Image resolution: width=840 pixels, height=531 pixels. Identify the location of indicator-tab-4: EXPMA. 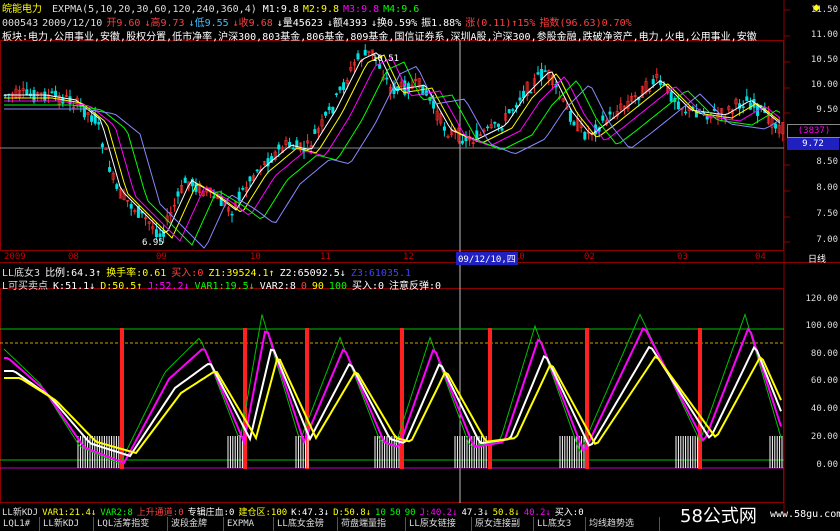
(249, 524).